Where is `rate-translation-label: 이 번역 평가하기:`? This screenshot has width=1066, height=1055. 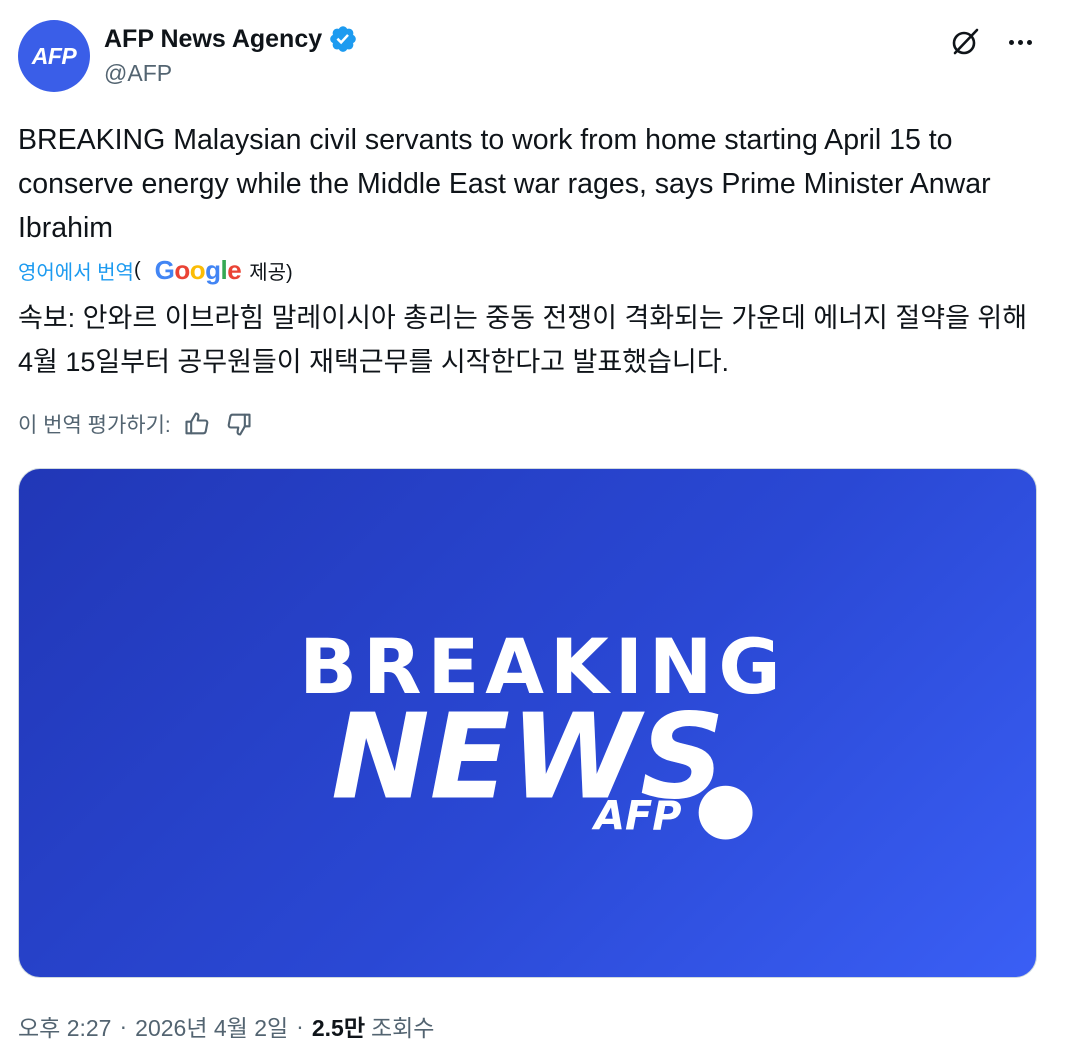
rate-translation-label: 이 번역 평가하기: is located at coordinates (94, 425).